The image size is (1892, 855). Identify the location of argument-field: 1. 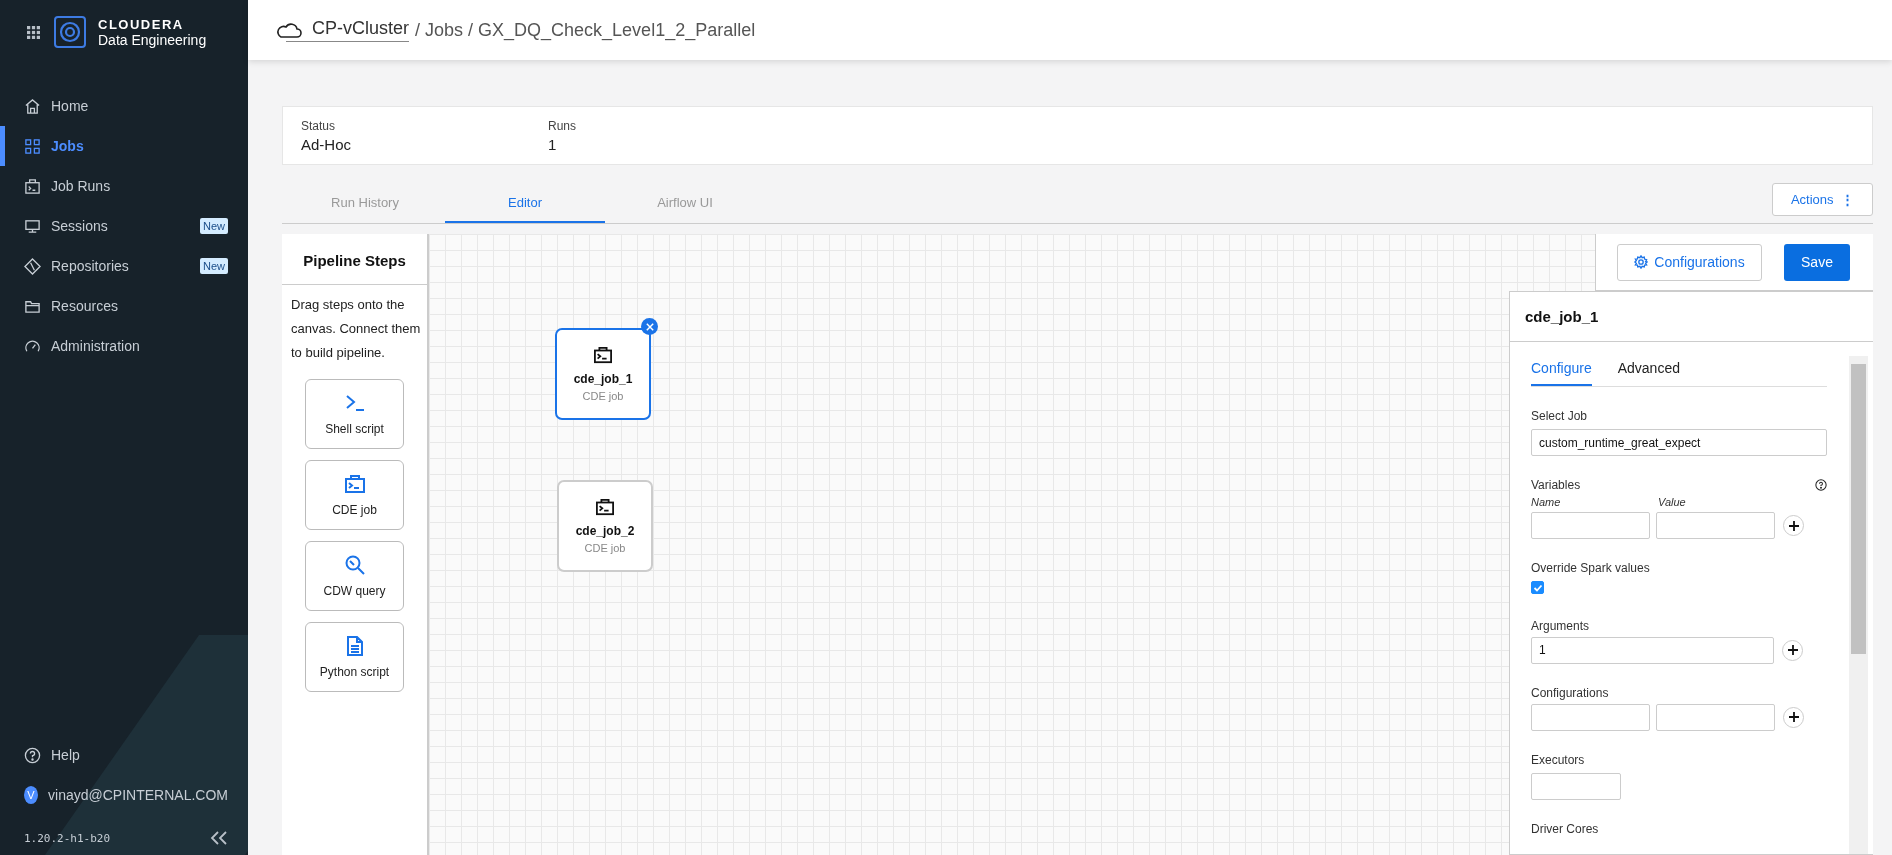
(1652, 650).